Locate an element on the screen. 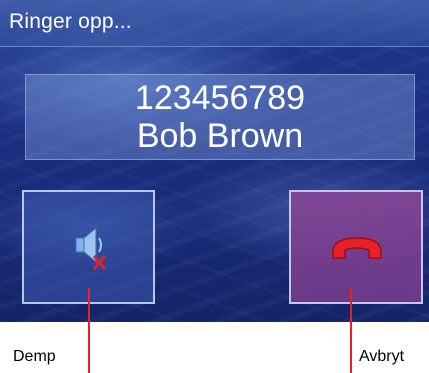 The image size is (429, 373). hang-up-callout-label: Avbryt is located at coordinates (382, 356).